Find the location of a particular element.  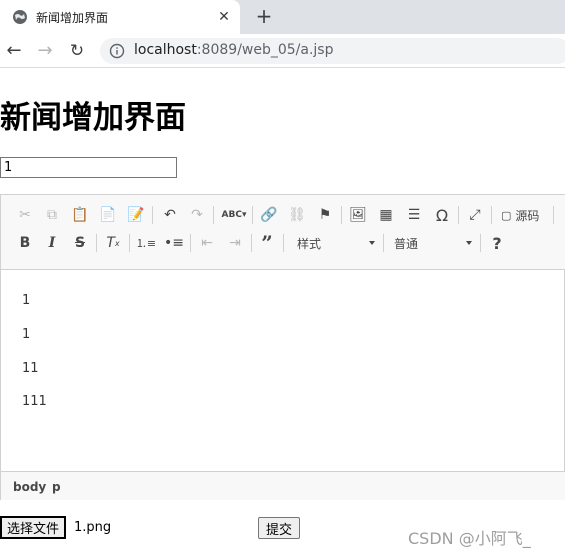

source-button: ▢ 源码 is located at coordinates (520, 215).